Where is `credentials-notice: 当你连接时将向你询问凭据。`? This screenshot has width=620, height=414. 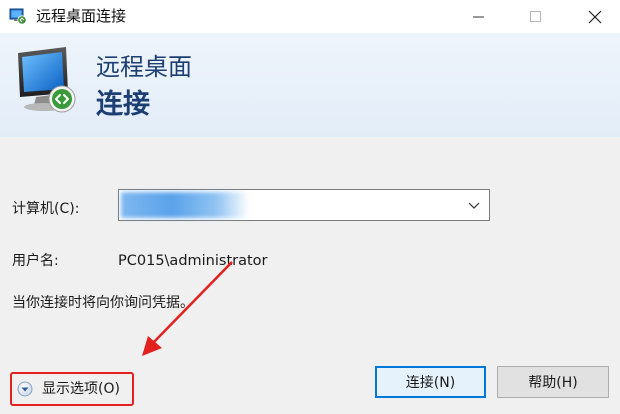
credentials-notice: 当你连接时将向你询问凭据。 is located at coordinates (103, 303).